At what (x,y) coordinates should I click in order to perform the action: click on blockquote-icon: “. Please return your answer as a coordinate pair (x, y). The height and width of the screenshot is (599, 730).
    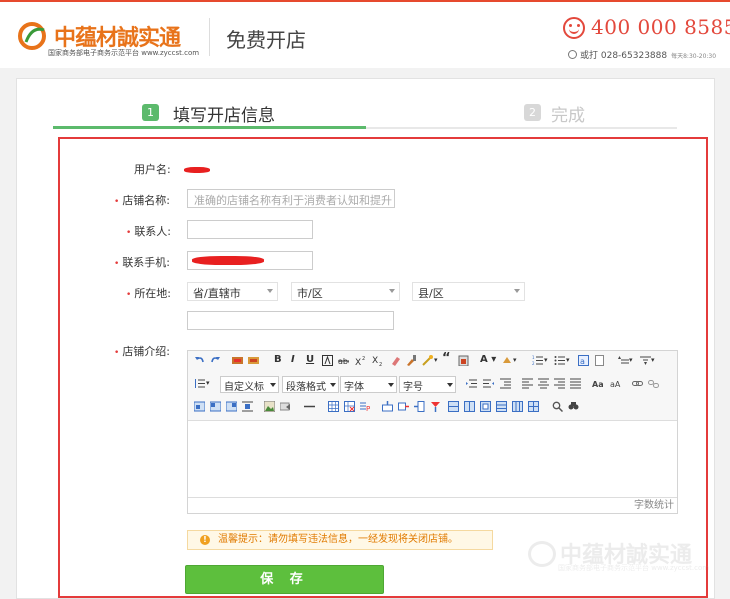
    Looking at the image, I should click on (446, 358).